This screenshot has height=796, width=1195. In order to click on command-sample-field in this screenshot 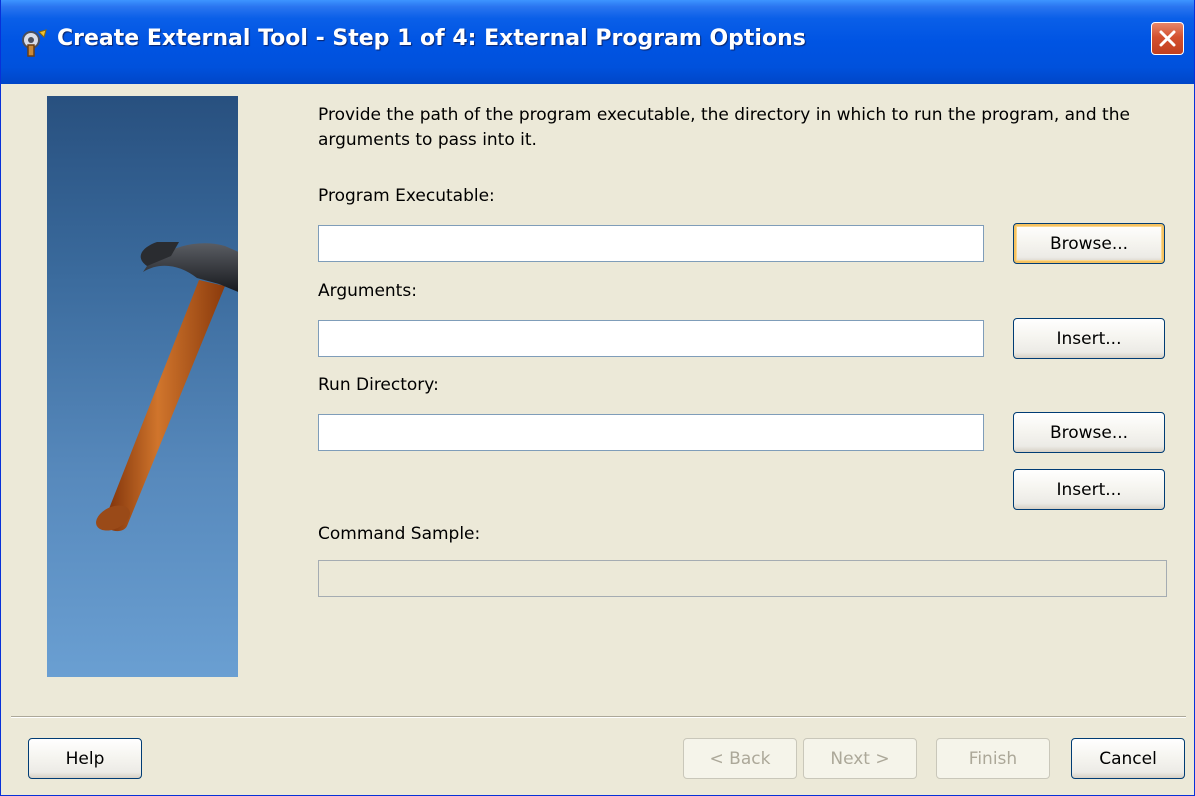, I will do `click(742, 578)`.